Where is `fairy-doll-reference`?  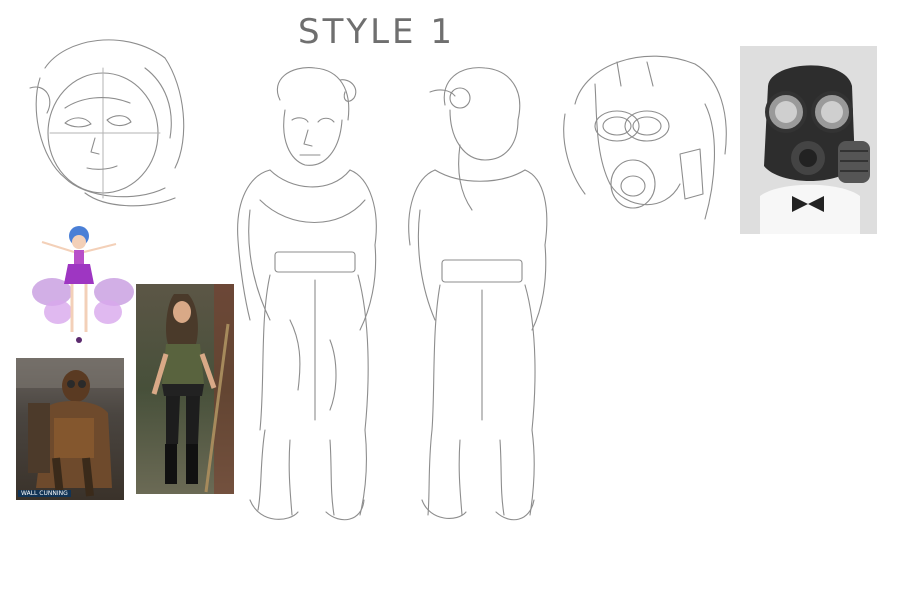 fairy-doll-reference is located at coordinates (83, 284).